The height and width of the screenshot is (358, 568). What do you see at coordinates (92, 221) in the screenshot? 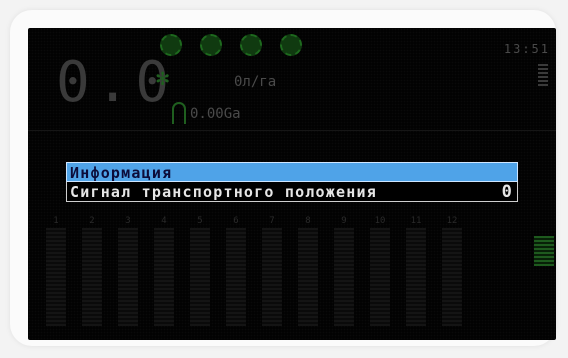
I see `section-column-number: 2` at bounding box center [92, 221].